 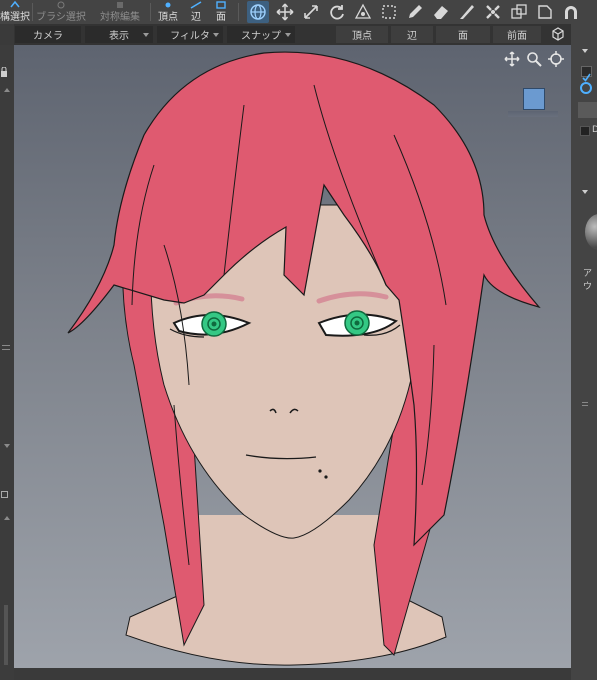 What do you see at coordinates (221, 17) in the screenshot?
I see `face-mode-label: 面` at bounding box center [221, 17].